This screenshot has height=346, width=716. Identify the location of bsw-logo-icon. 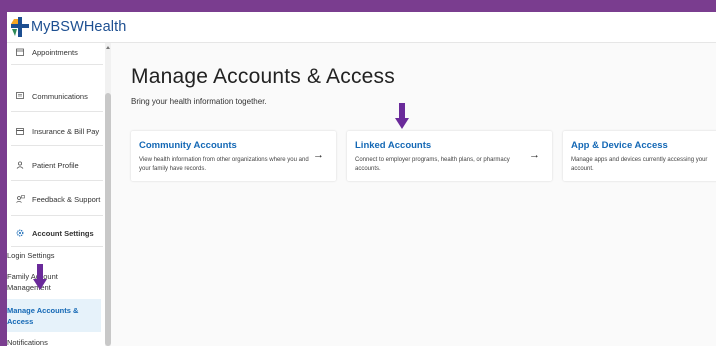
(20, 27).